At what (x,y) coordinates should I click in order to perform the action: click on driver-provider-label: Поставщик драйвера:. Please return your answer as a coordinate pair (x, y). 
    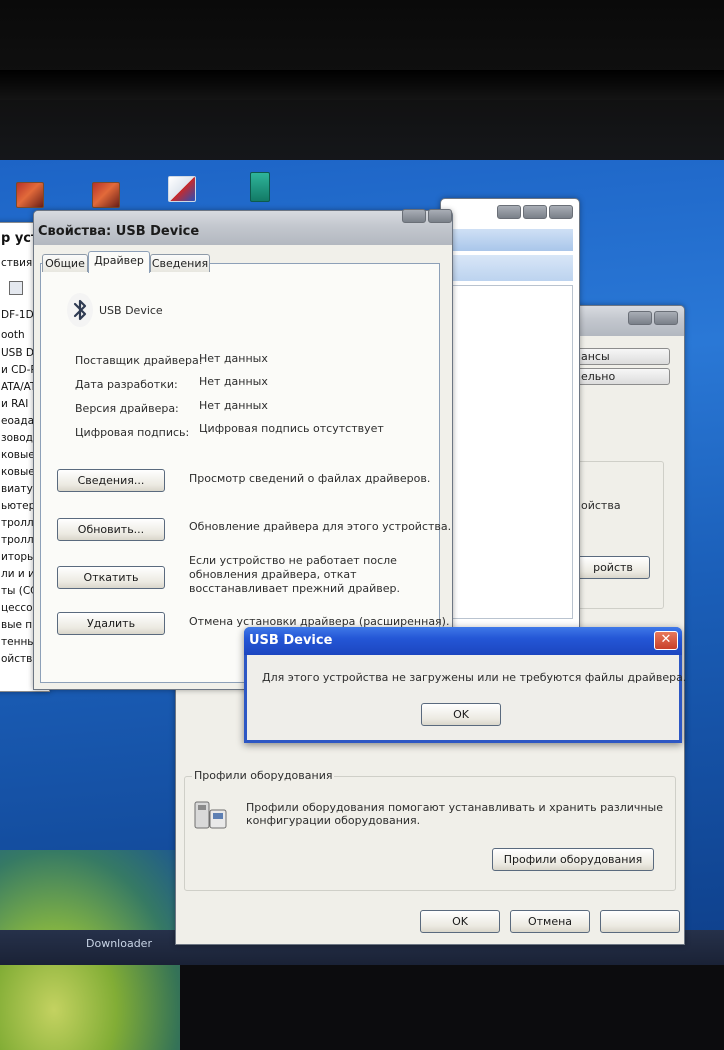
    Looking at the image, I should click on (139, 360).